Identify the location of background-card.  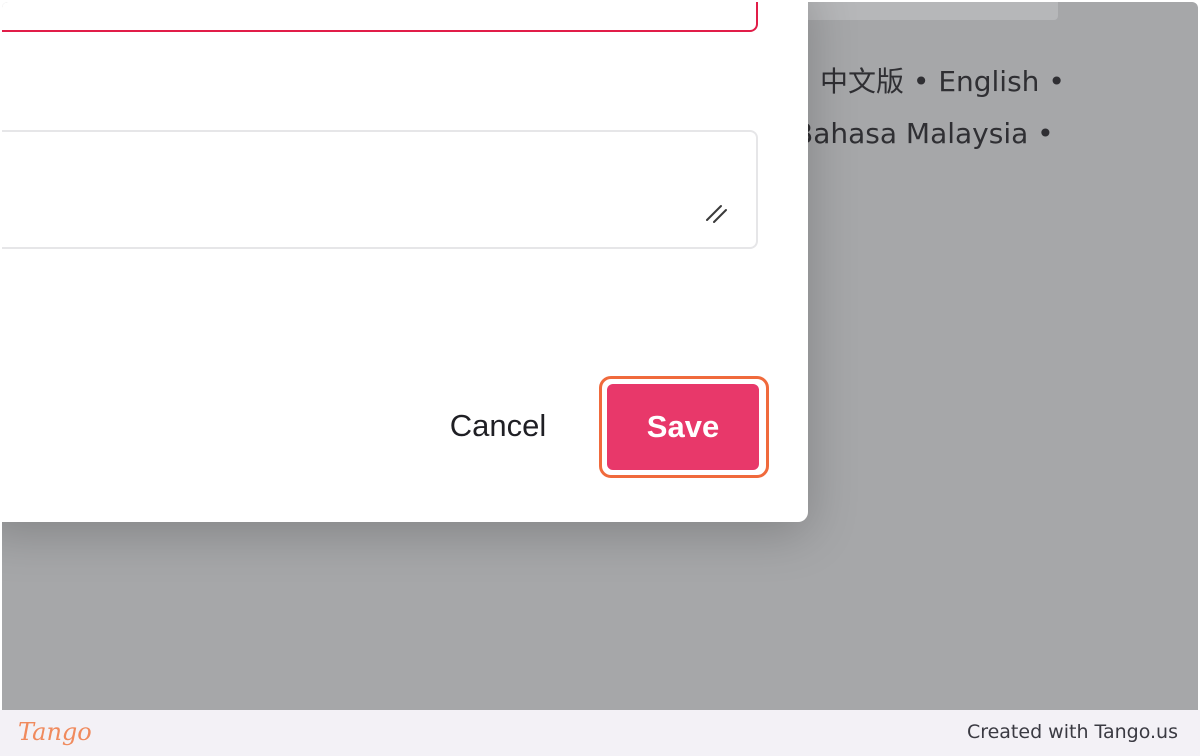
(925, 11).